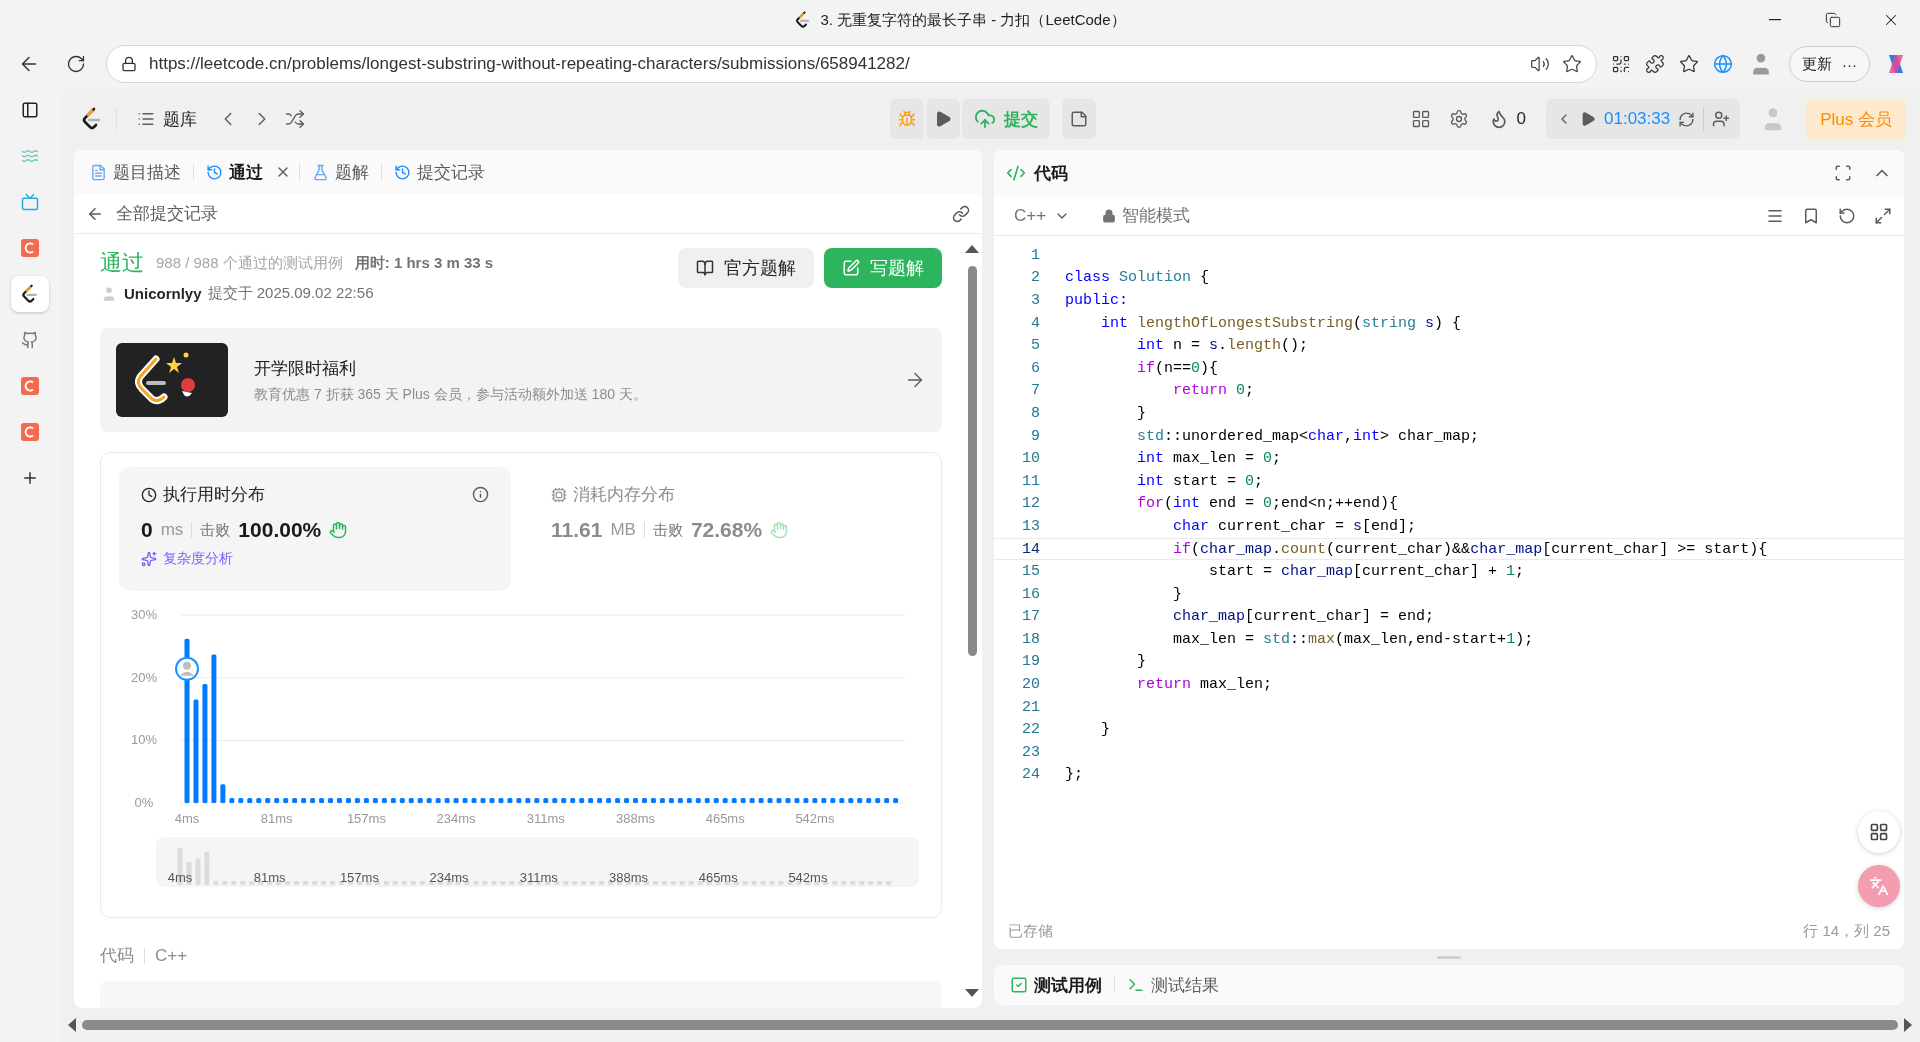  Describe the element at coordinates (144, 614) in the screenshot. I see `axis-label: 30%` at that location.